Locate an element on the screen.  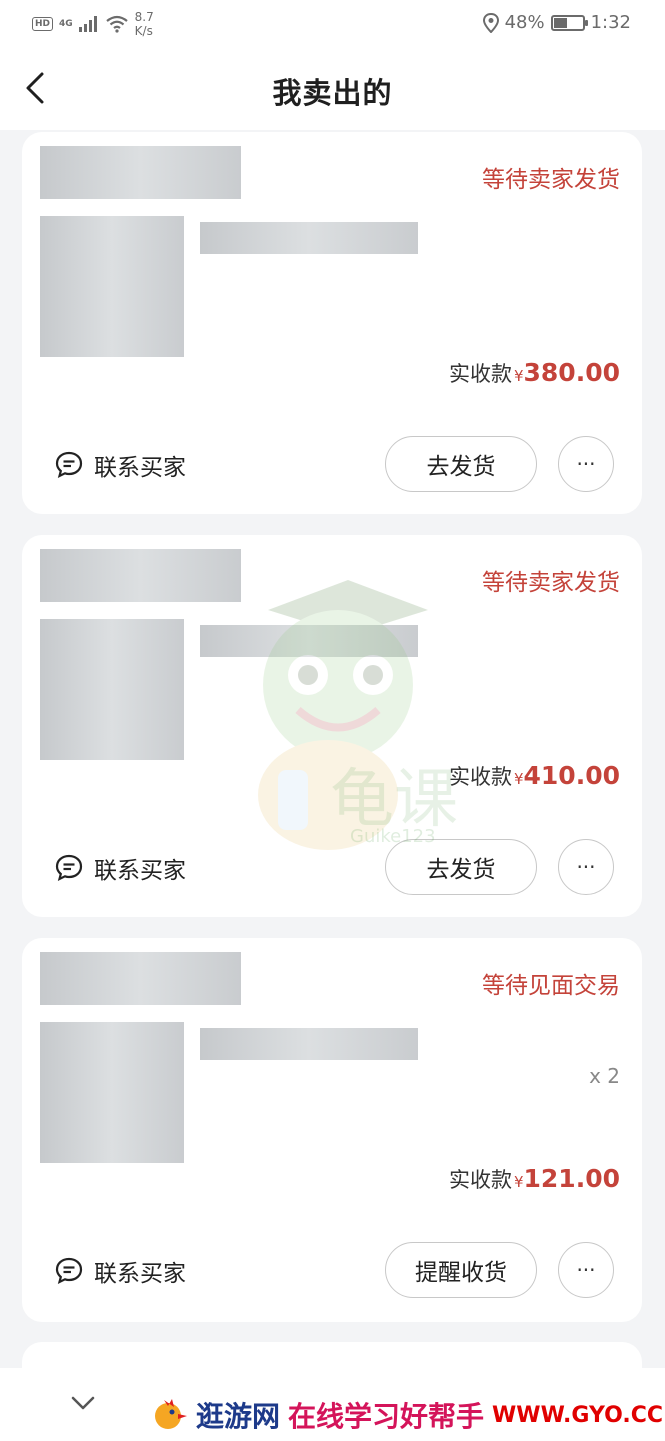
order-status: 等待见面交易 is located at coordinates (551, 986).